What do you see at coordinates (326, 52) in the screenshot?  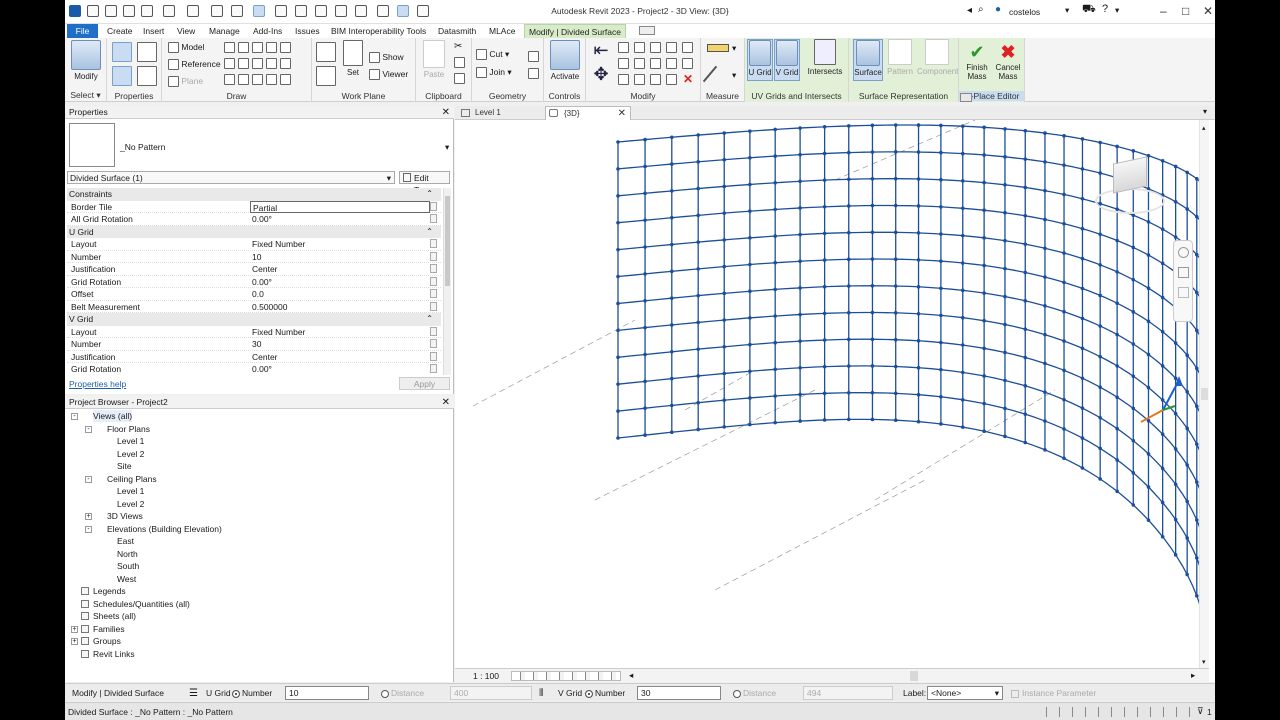 I see `wall-plane-icon` at bounding box center [326, 52].